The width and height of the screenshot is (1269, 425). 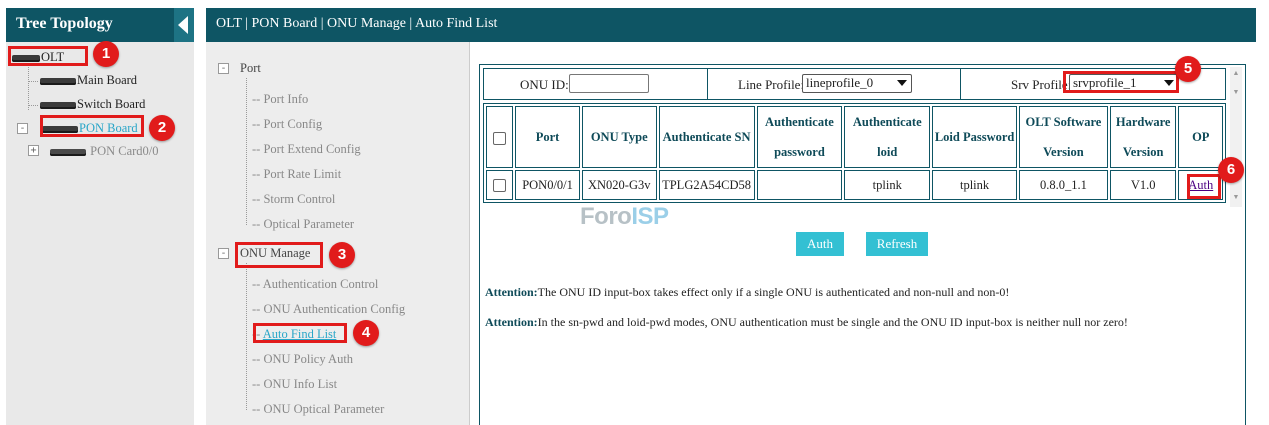 What do you see at coordinates (619, 185) in the screenshot?
I see `cell-onu-type: XN020-G3v` at bounding box center [619, 185].